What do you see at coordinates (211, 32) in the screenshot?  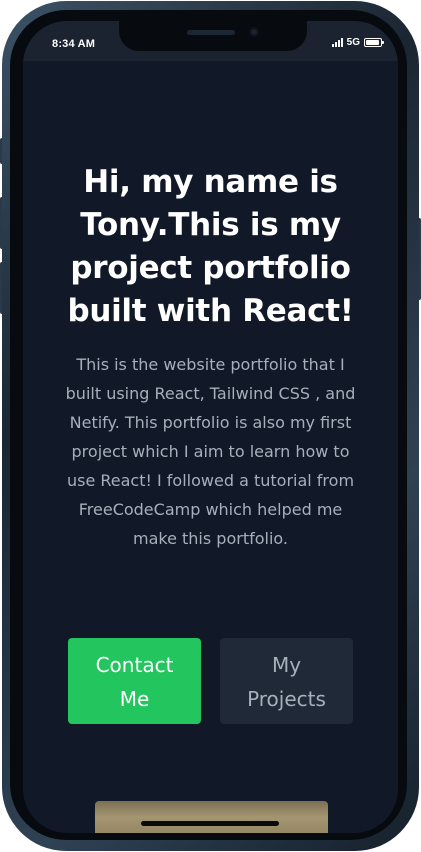 I see `speaker-grille` at bounding box center [211, 32].